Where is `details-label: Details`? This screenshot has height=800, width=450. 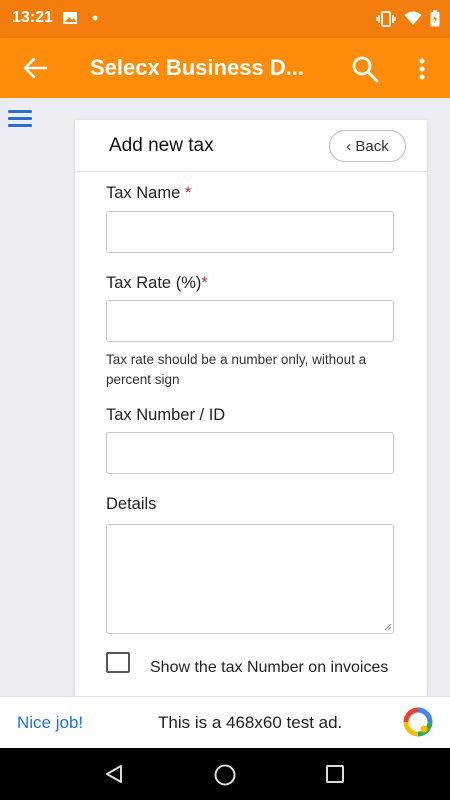 details-label: Details is located at coordinates (131, 504).